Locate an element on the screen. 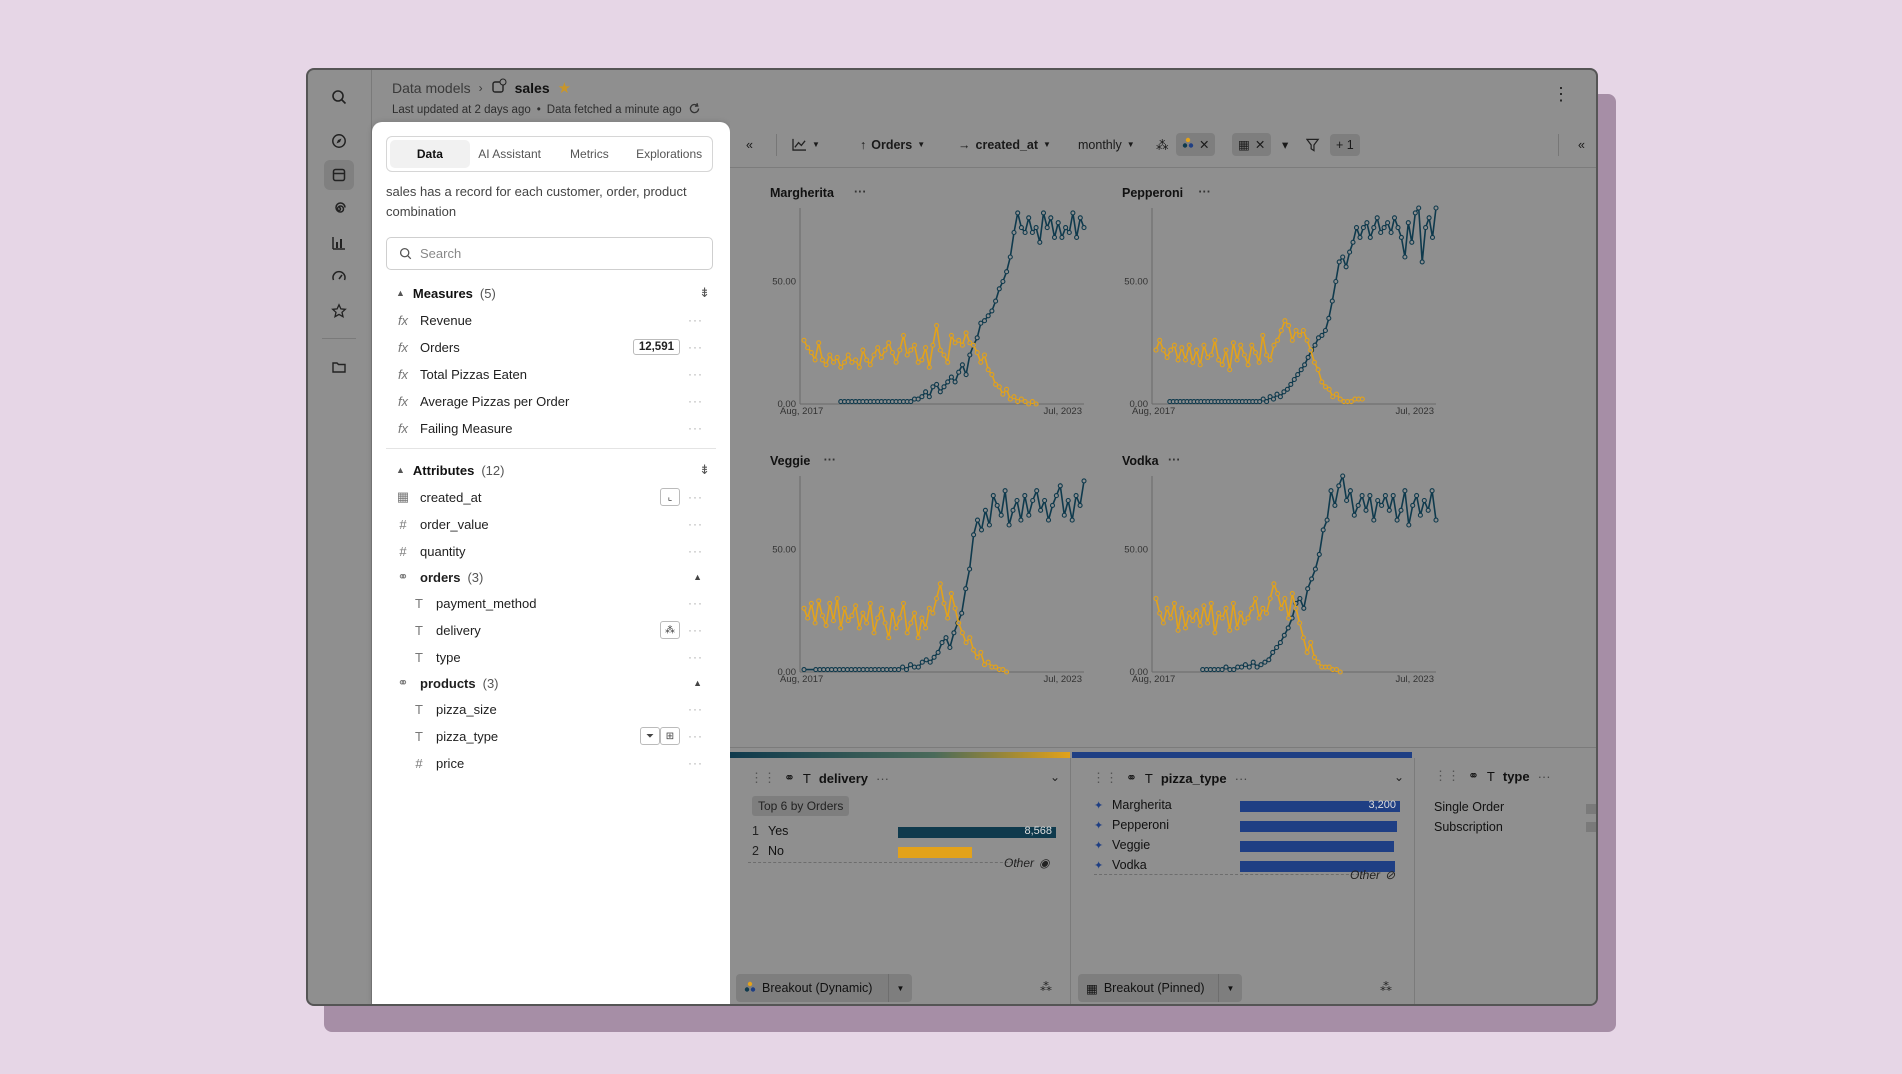 The width and height of the screenshot is (1902, 1074). measure-failing: fx Failing Measure ··· is located at coordinates (551, 428).